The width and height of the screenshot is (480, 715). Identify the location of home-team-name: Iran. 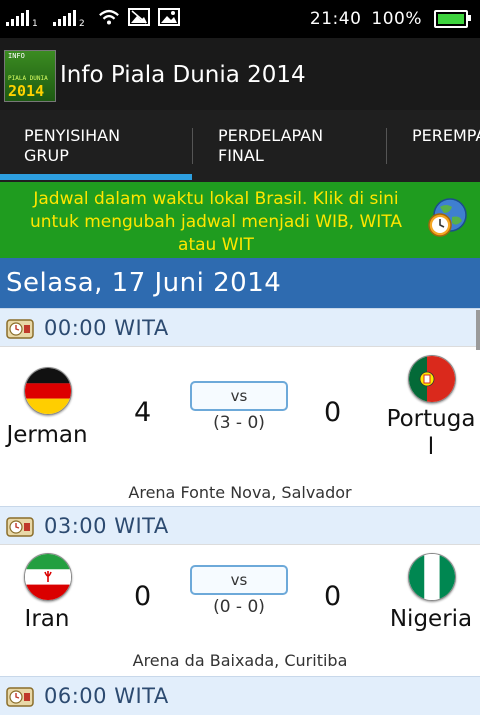
(47, 619).